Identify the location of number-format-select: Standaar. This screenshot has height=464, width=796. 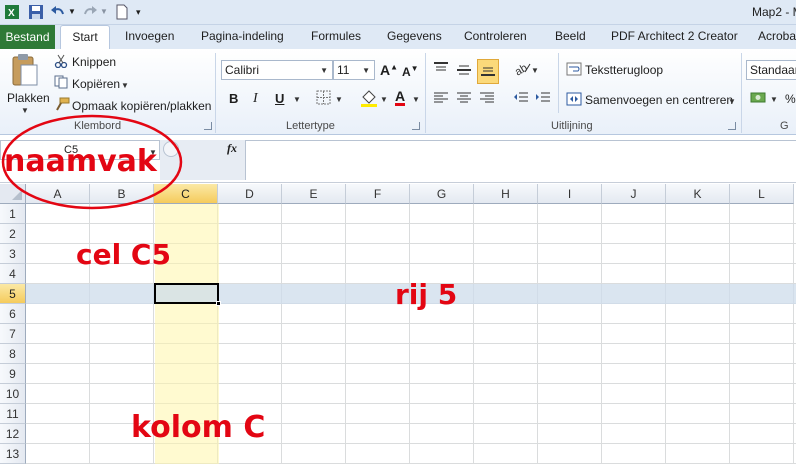
(771, 70).